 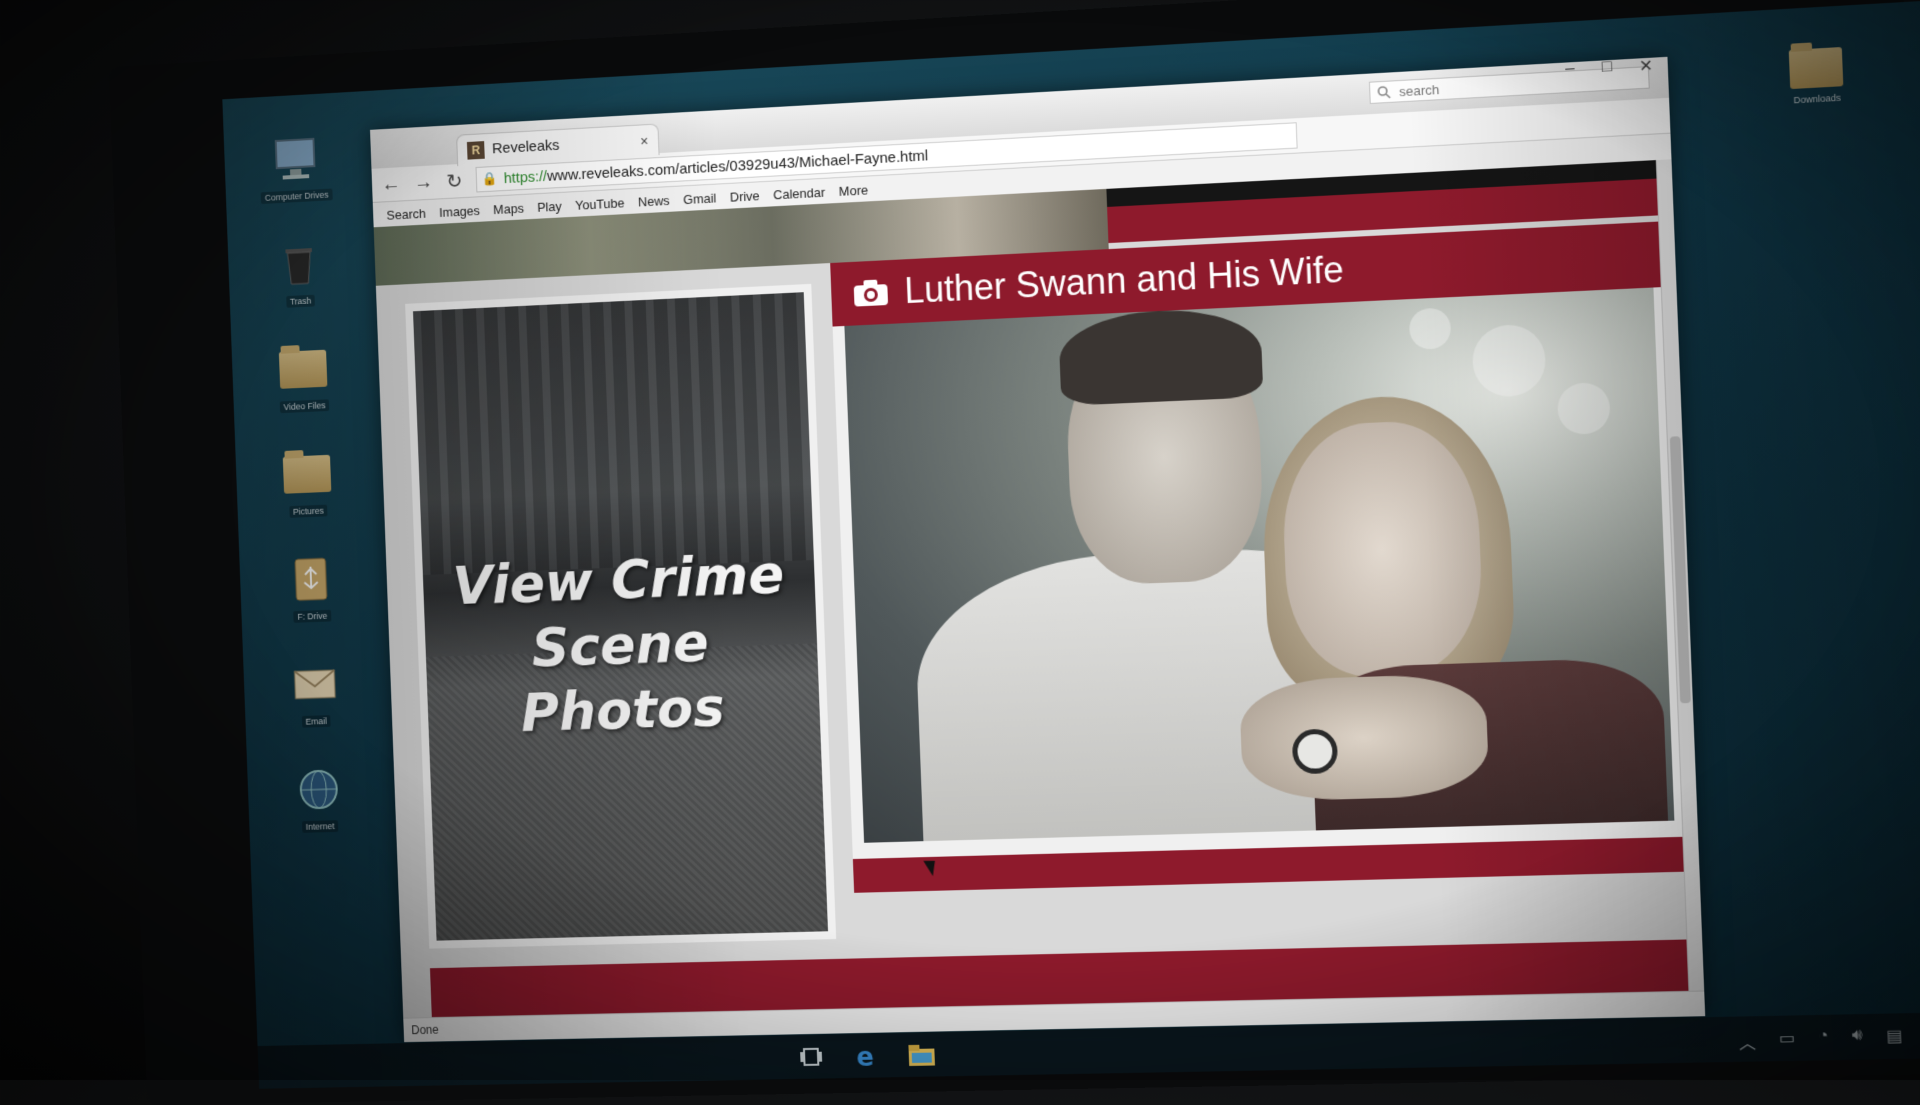 I want to click on desktop-icon-label: Downloads, so click(x=1817, y=99).